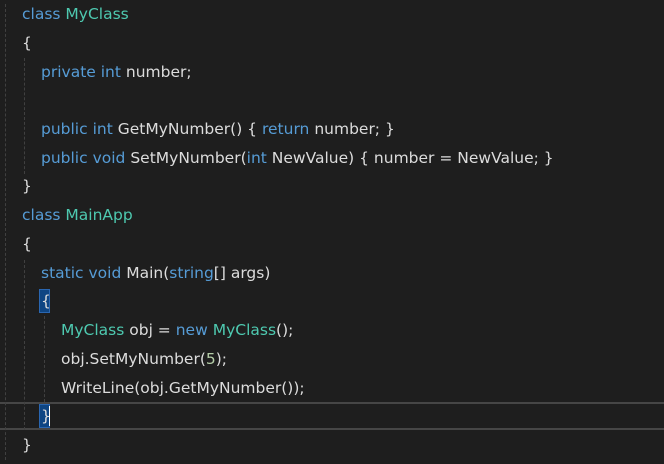 The width and height of the screenshot is (664, 464). What do you see at coordinates (332, 72) in the screenshot?
I see `code-line: private int number;` at bounding box center [332, 72].